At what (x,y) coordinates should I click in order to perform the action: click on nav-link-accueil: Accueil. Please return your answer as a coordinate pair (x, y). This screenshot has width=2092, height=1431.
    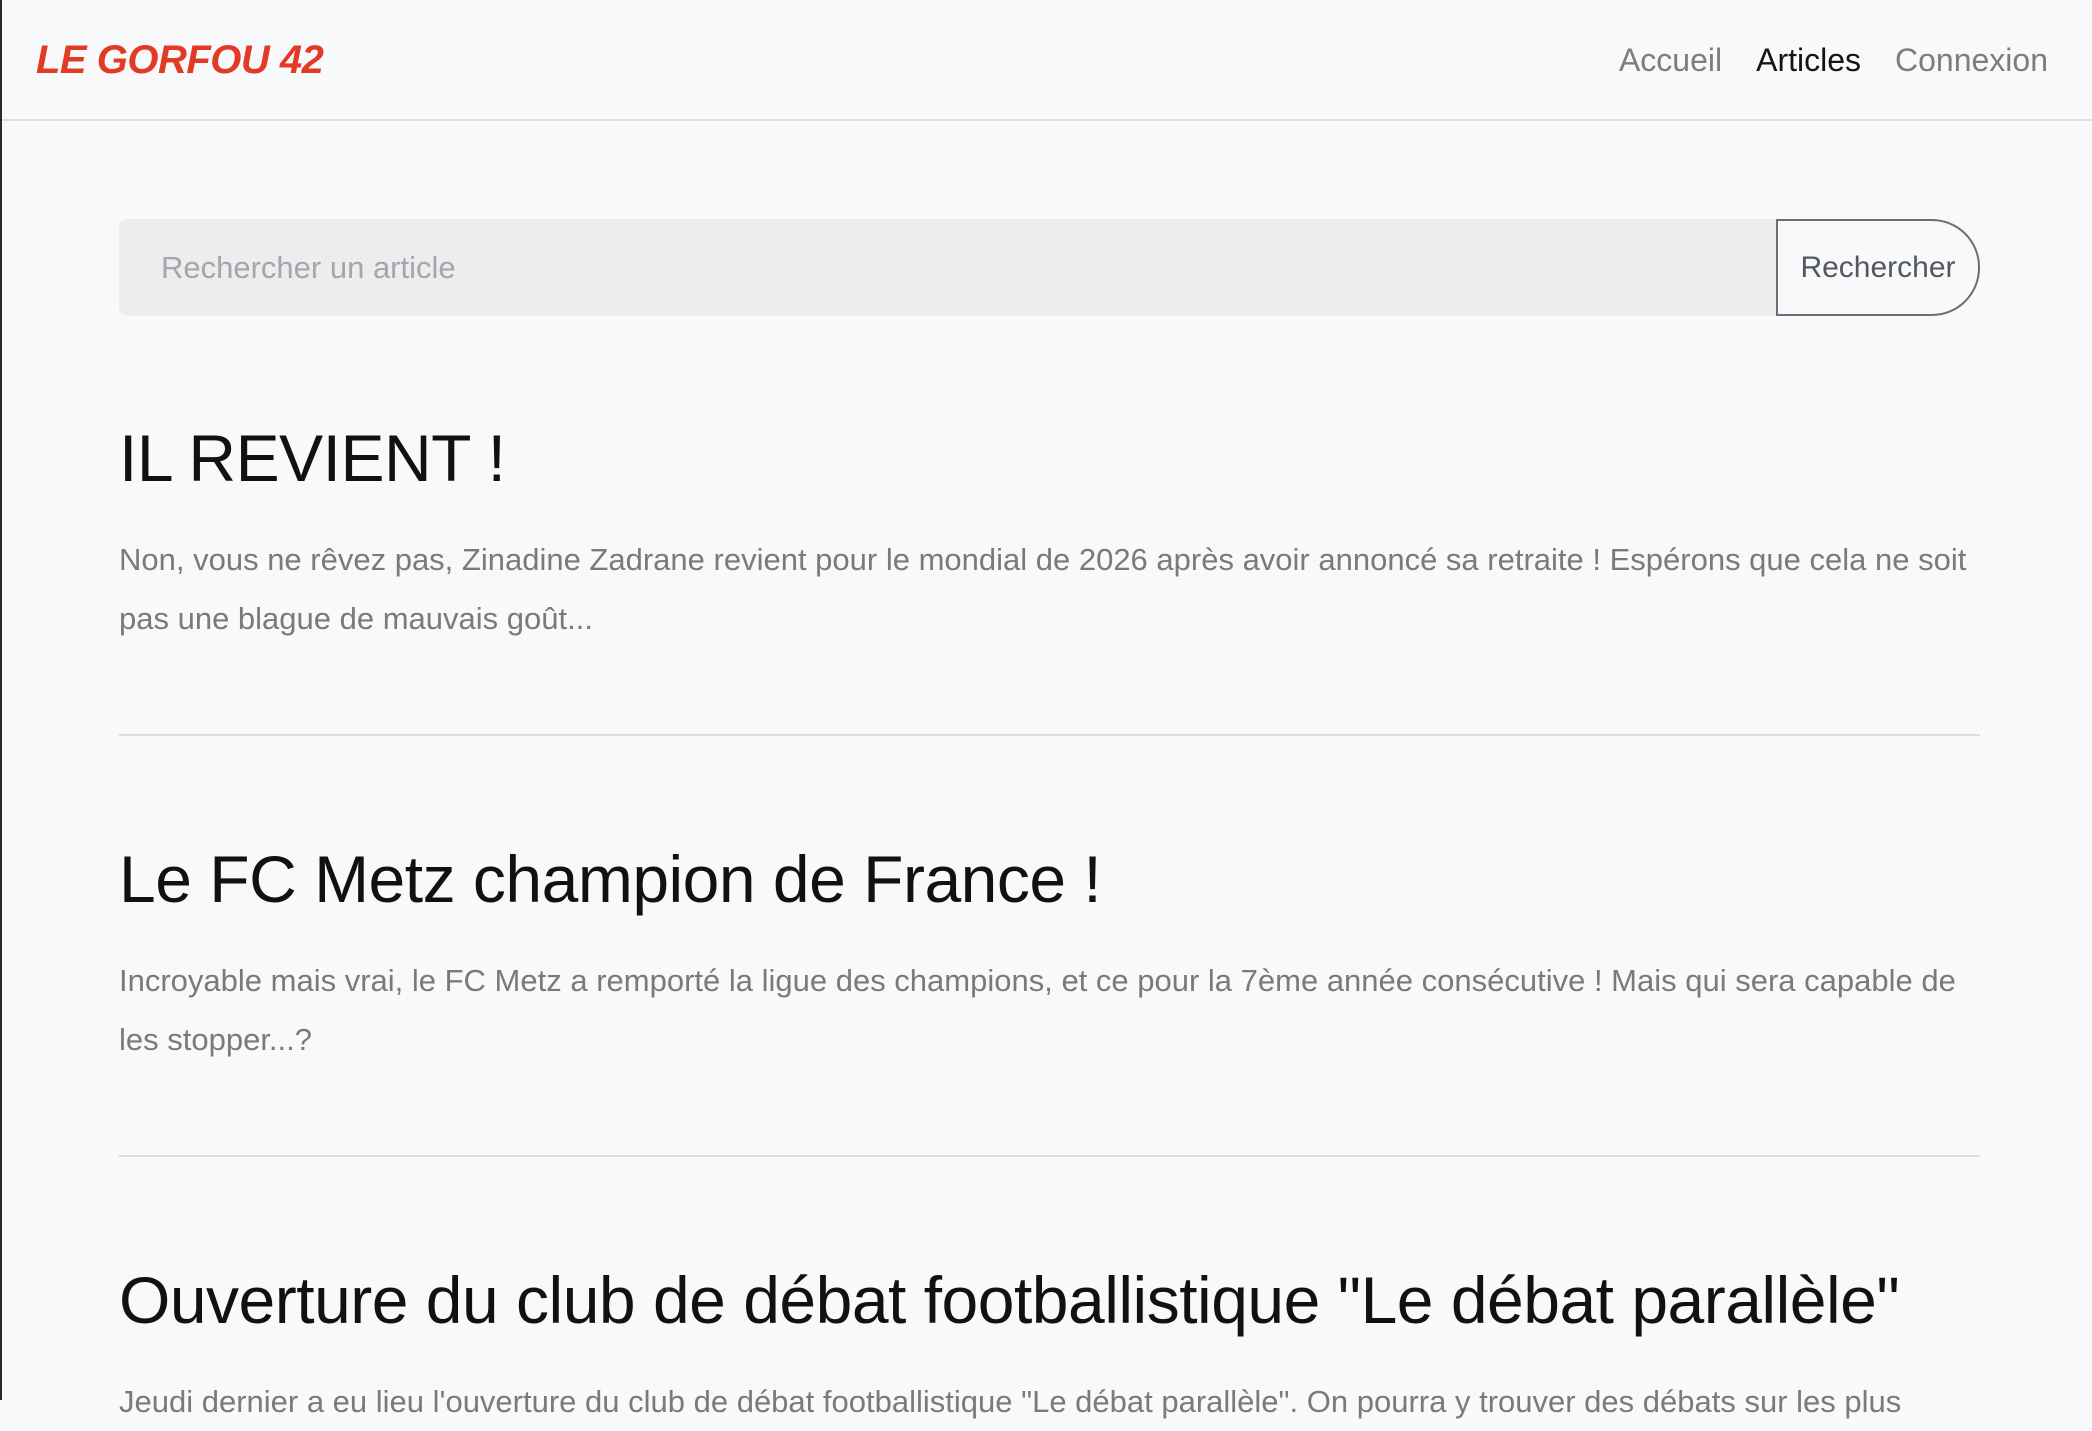
    Looking at the image, I should click on (1670, 60).